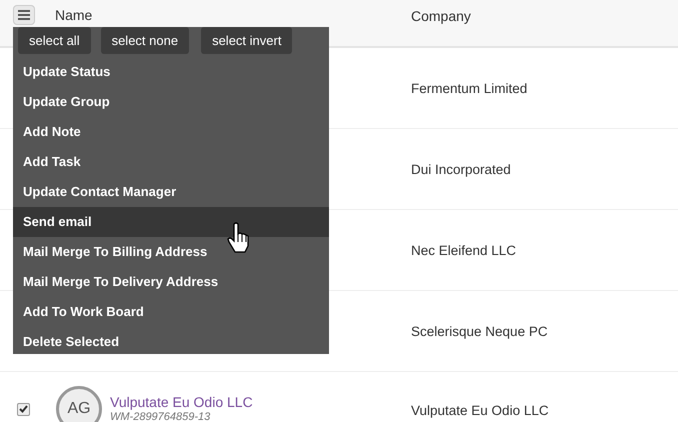 Image resolution: width=678 pixels, height=422 pixels. I want to click on hand-cursor-icon, so click(239, 238).